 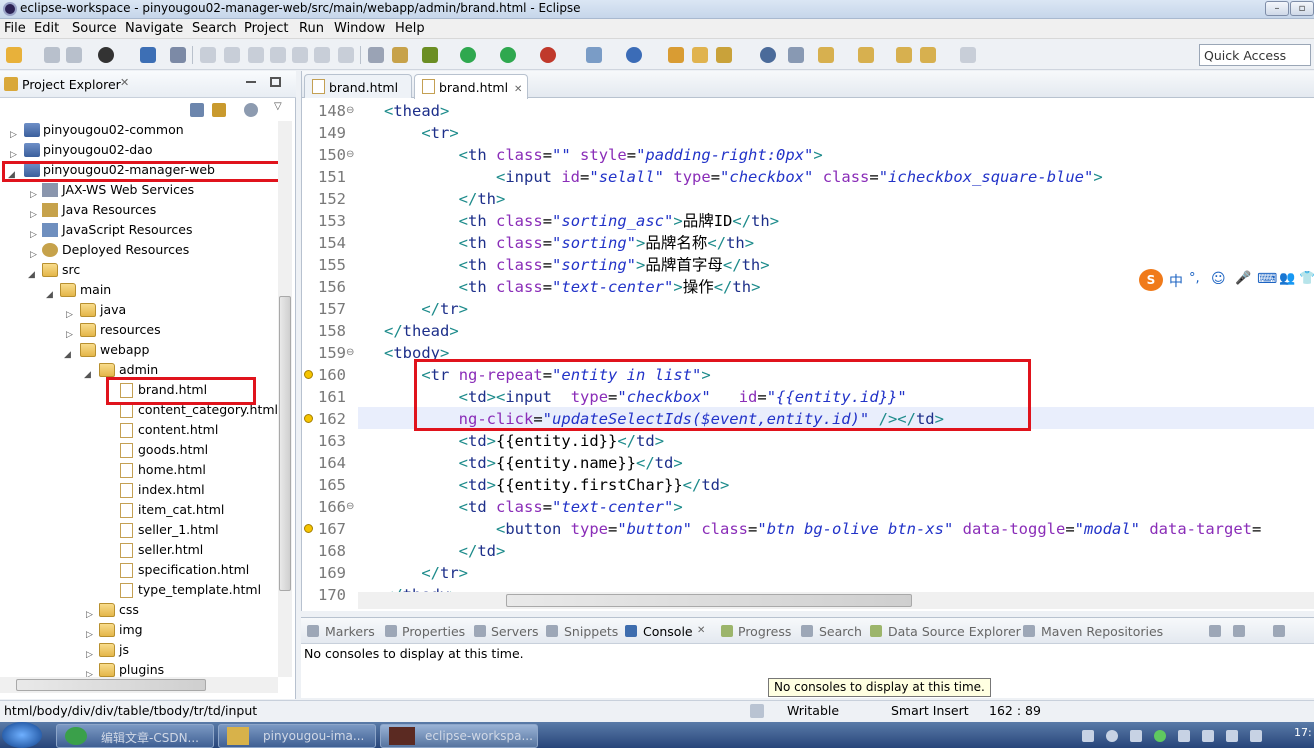 I want to click on start-button, so click(x=22, y=735).